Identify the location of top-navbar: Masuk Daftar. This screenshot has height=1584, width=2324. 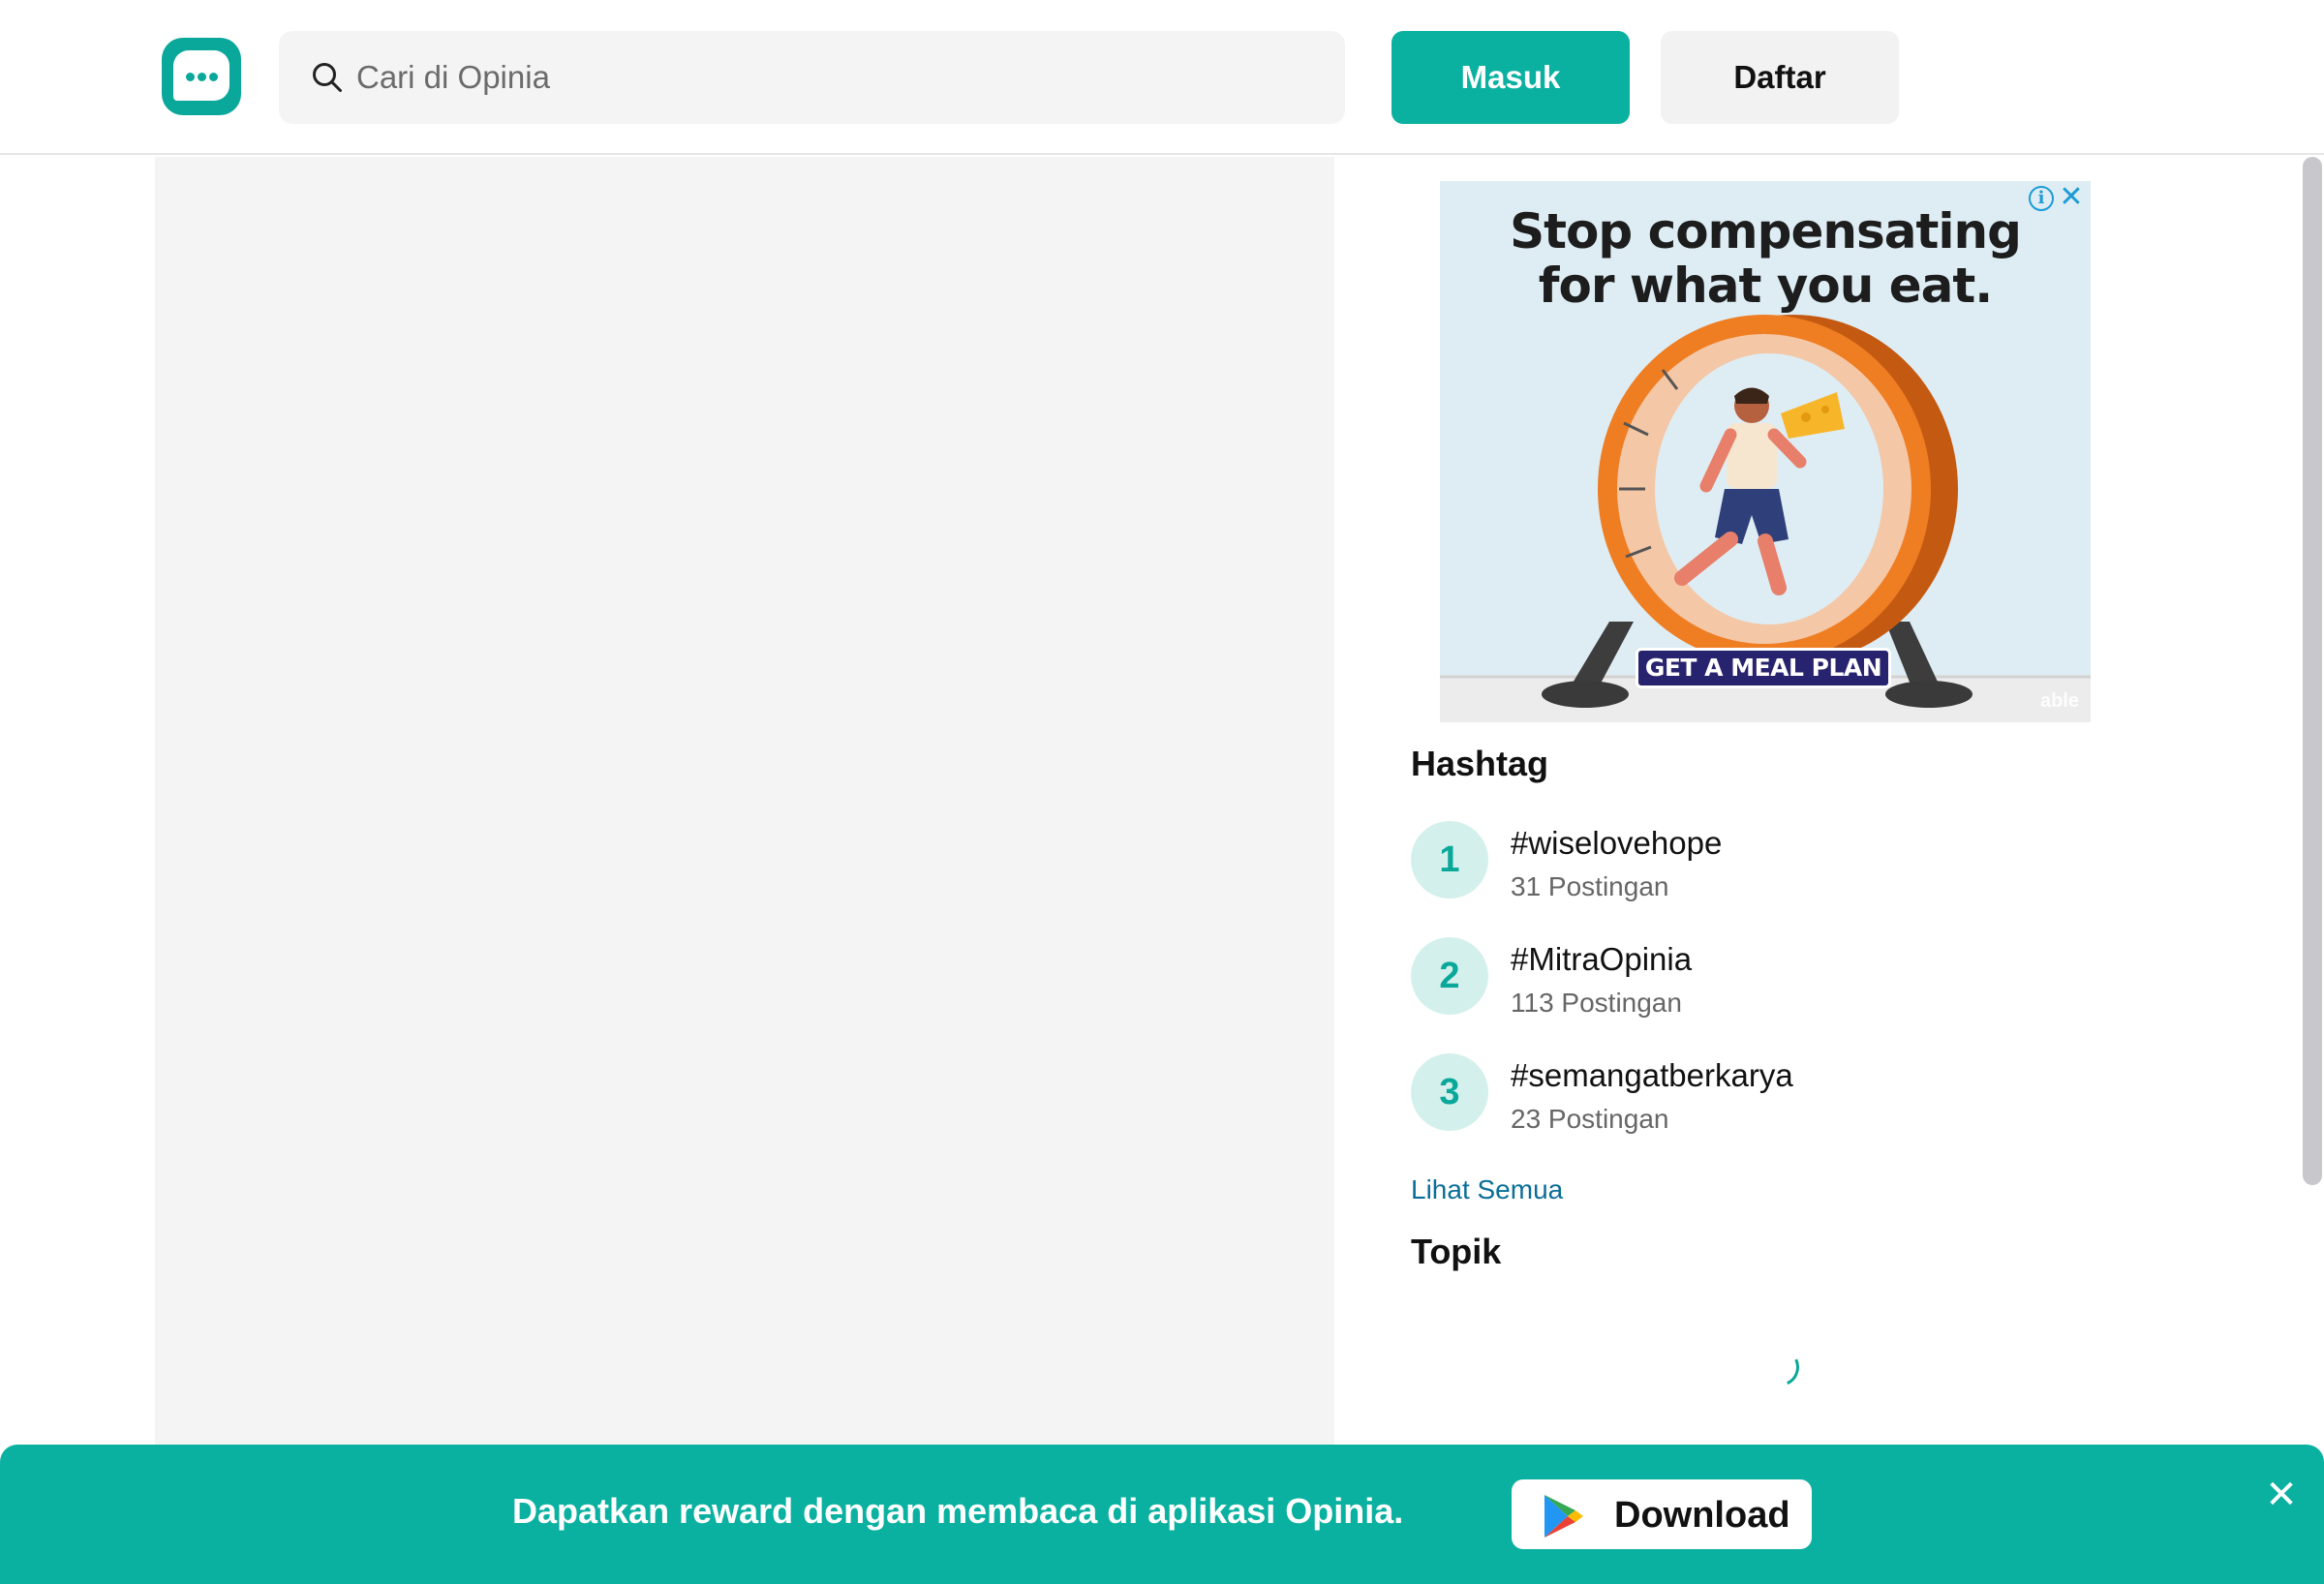
(1162, 77).